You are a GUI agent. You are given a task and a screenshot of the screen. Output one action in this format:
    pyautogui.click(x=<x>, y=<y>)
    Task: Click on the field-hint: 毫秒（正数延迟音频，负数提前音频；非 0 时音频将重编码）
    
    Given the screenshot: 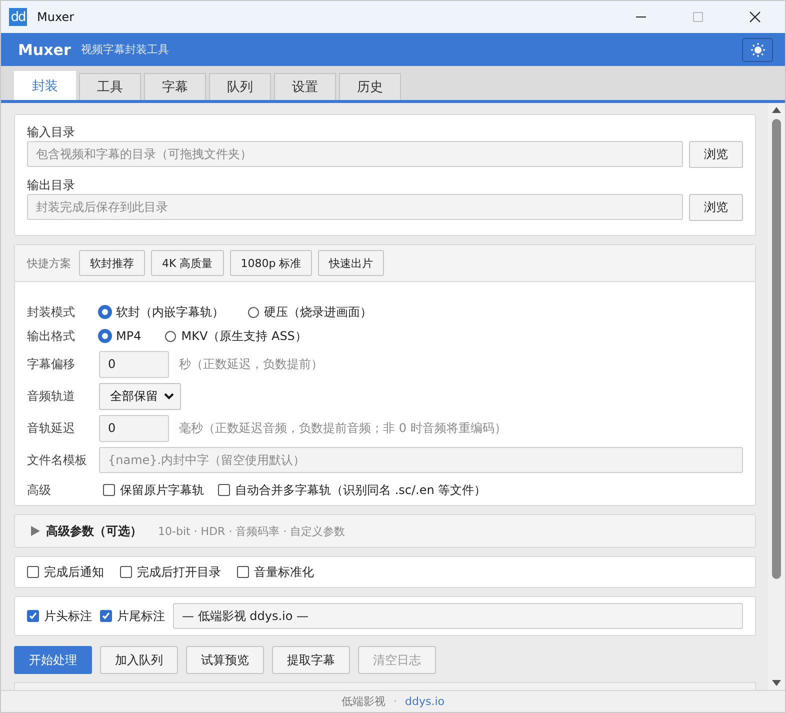 What is the action you would take?
    pyautogui.click(x=342, y=428)
    